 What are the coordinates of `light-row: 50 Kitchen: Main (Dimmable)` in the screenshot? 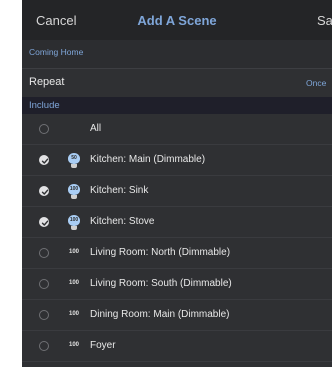 It's located at (177, 160).